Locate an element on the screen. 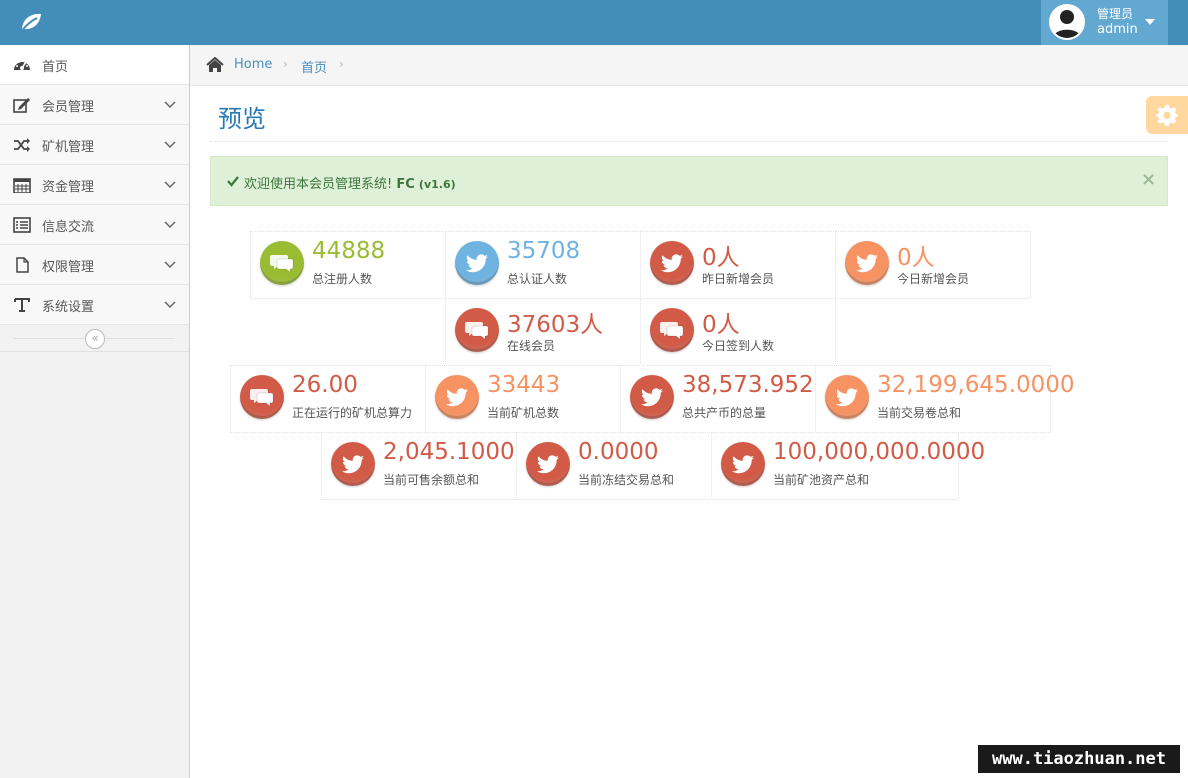 Image resolution: width=1188 pixels, height=778 pixels. sidebar-item-members: 会员管理 is located at coordinates (94, 105).